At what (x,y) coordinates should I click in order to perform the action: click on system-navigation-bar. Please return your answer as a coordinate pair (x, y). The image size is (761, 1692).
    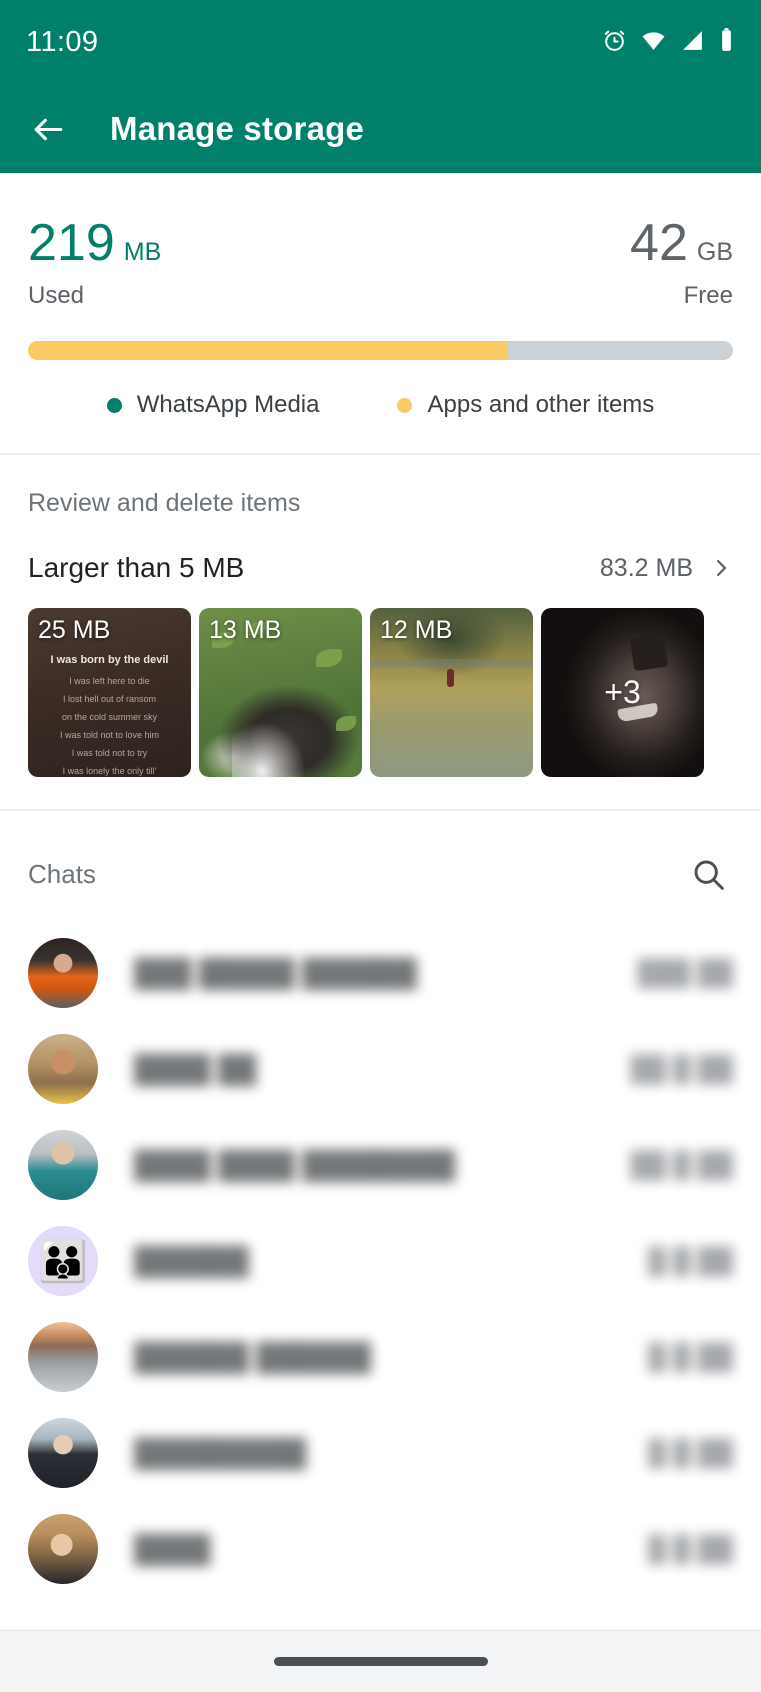
    Looking at the image, I should click on (380, 1661).